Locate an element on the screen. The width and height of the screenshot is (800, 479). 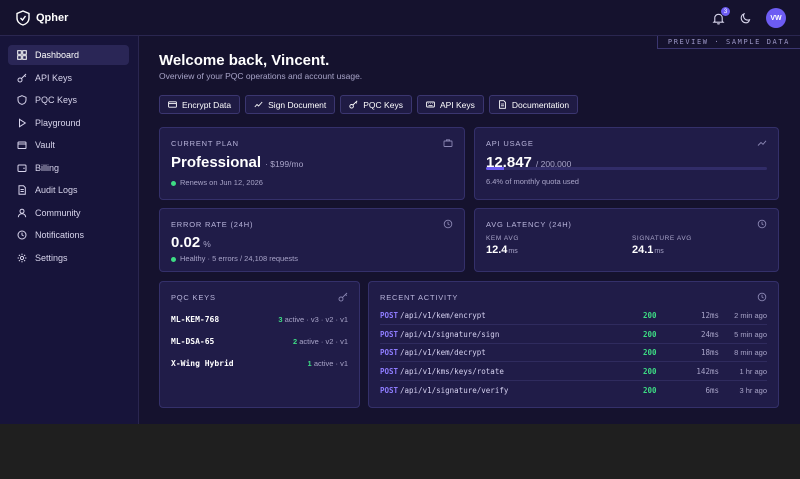
sidebar-item-label: Playground is located at coordinates (58, 122).